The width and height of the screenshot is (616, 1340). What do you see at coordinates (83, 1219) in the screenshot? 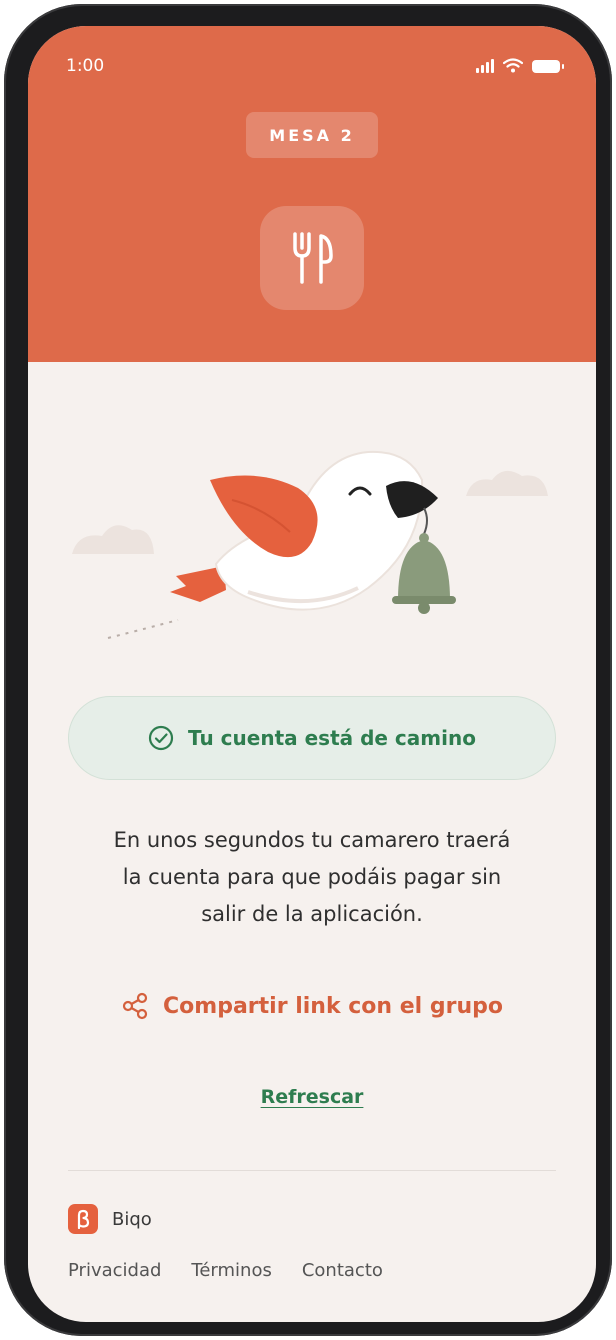
I see `brand-logo-icon` at bounding box center [83, 1219].